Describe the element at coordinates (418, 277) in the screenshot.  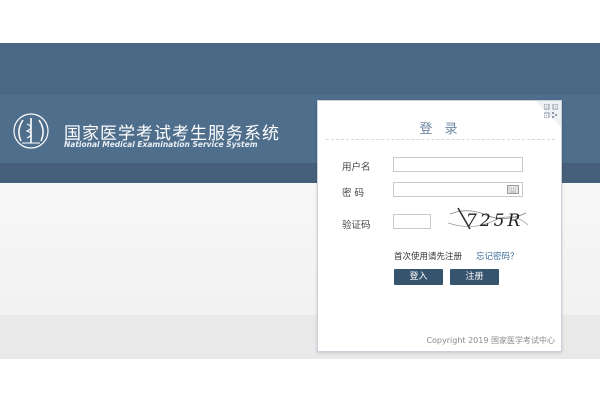
I see `login-button: 登入` at that location.